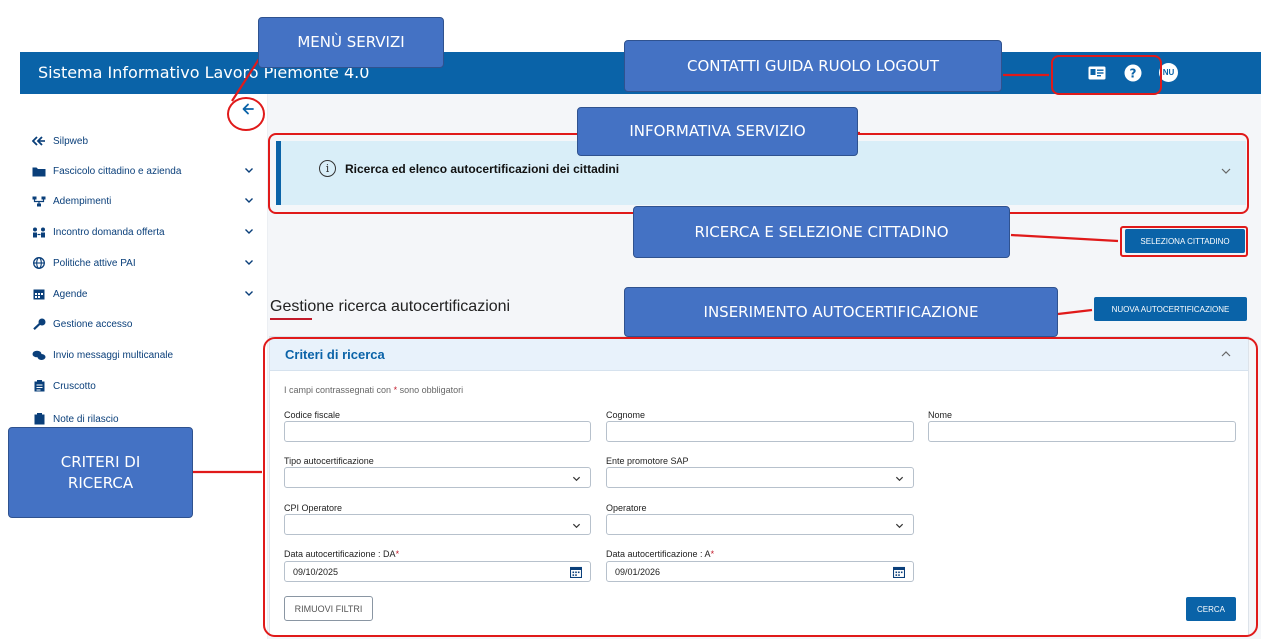 This screenshot has height=639, width=1261. Describe the element at coordinates (86, 419) in the screenshot. I see `sidebar-item-label: Note di rilascio` at that location.